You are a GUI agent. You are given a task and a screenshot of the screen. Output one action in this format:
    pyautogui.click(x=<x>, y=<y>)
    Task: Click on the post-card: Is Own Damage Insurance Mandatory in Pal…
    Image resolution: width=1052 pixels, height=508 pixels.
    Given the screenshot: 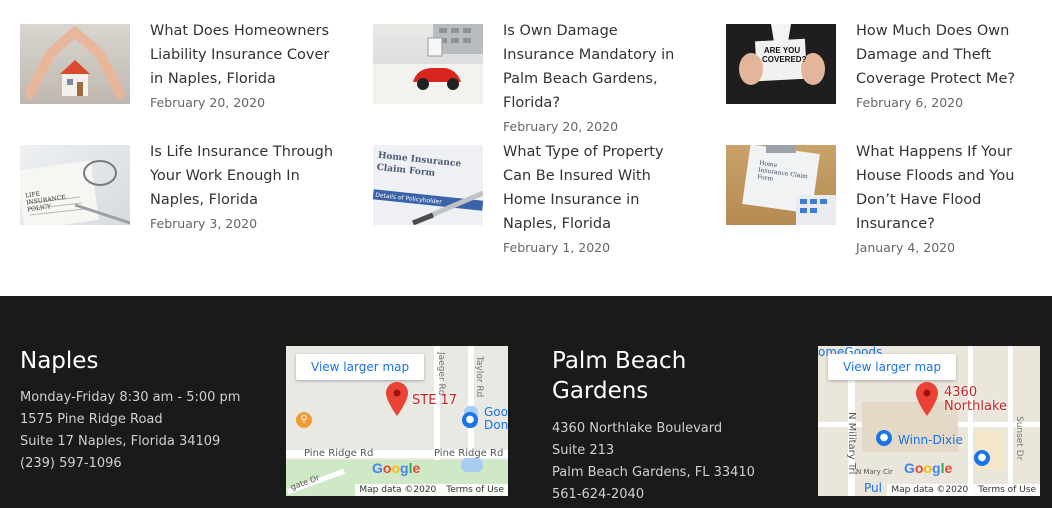 What is the action you would take?
    pyautogui.click(x=533, y=80)
    